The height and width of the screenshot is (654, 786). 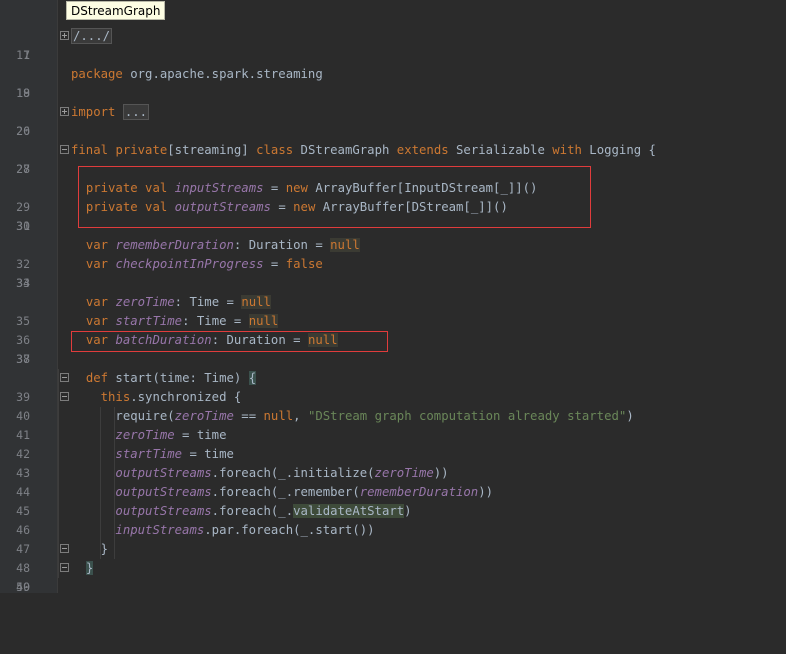 I want to click on code-line: 40 this.synchronized {, so click(x=393, y=405).